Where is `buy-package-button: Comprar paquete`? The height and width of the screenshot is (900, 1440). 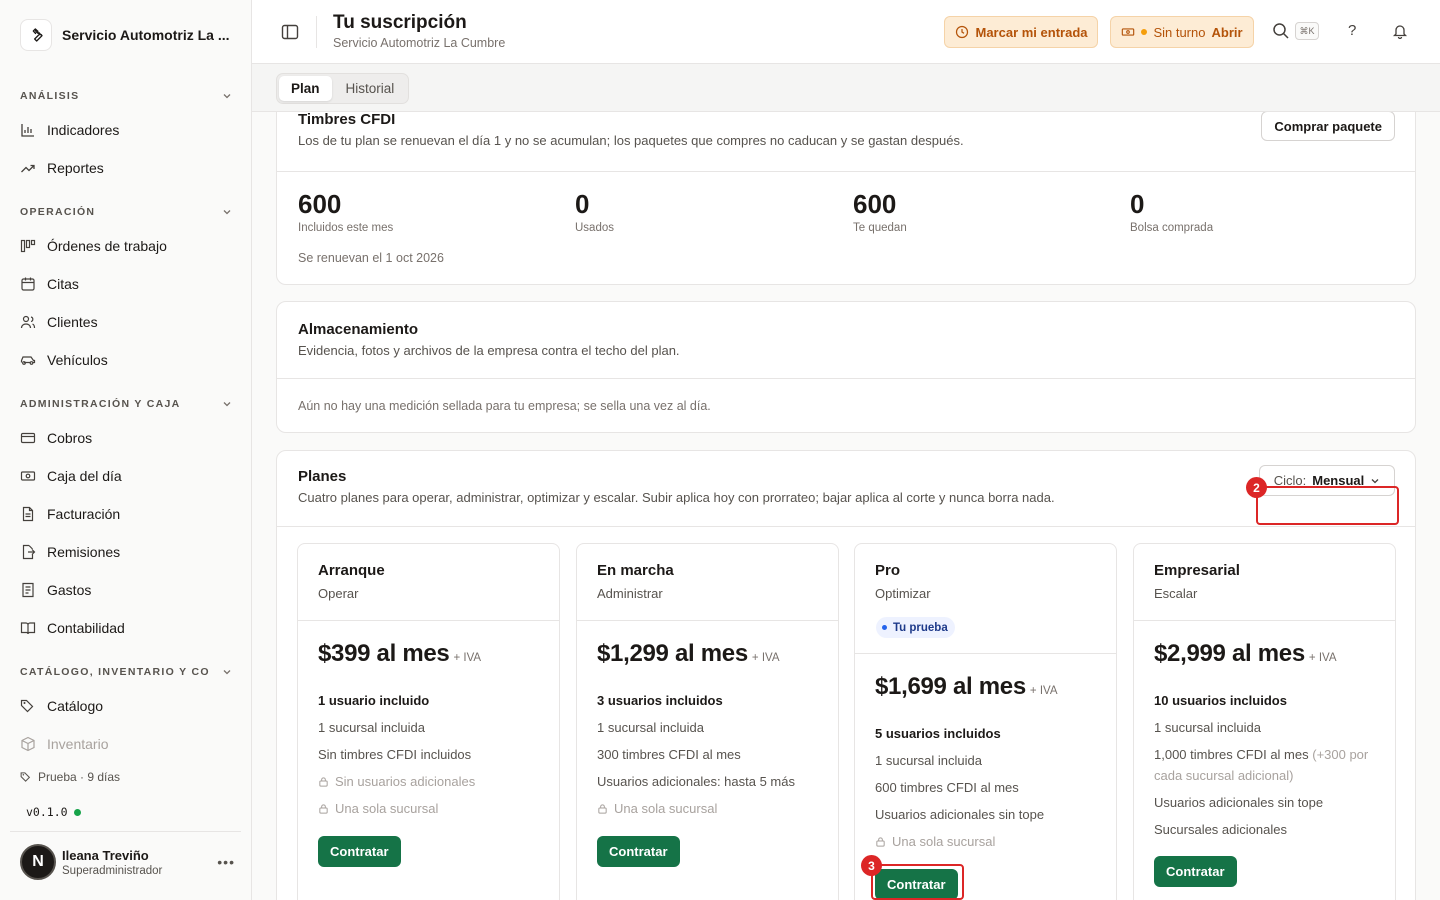
buy-package-button: Comprar paquete is located at coordinates (1328, 126).